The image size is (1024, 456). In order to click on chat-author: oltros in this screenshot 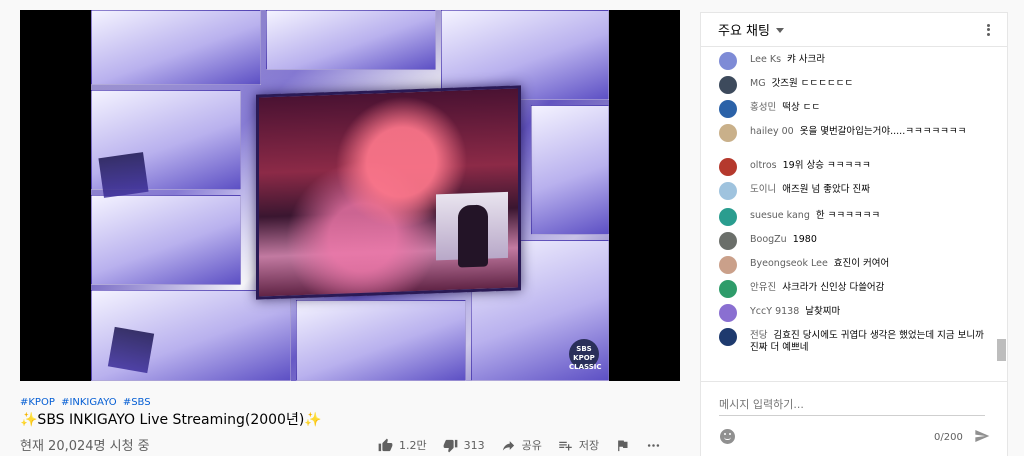, I will do `click(763, 165)`.